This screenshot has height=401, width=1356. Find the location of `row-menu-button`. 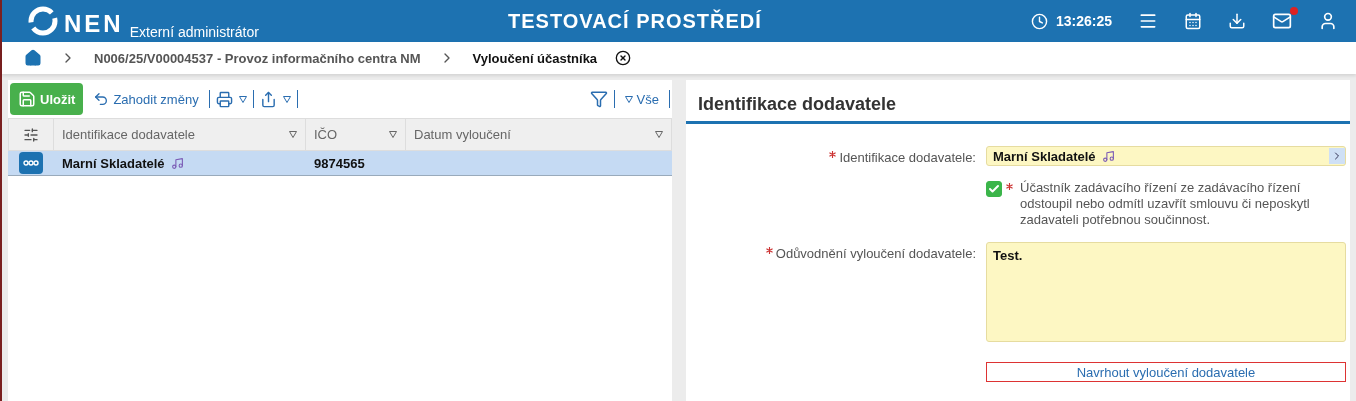

row-menu-button is located at coordinates (31, 163).